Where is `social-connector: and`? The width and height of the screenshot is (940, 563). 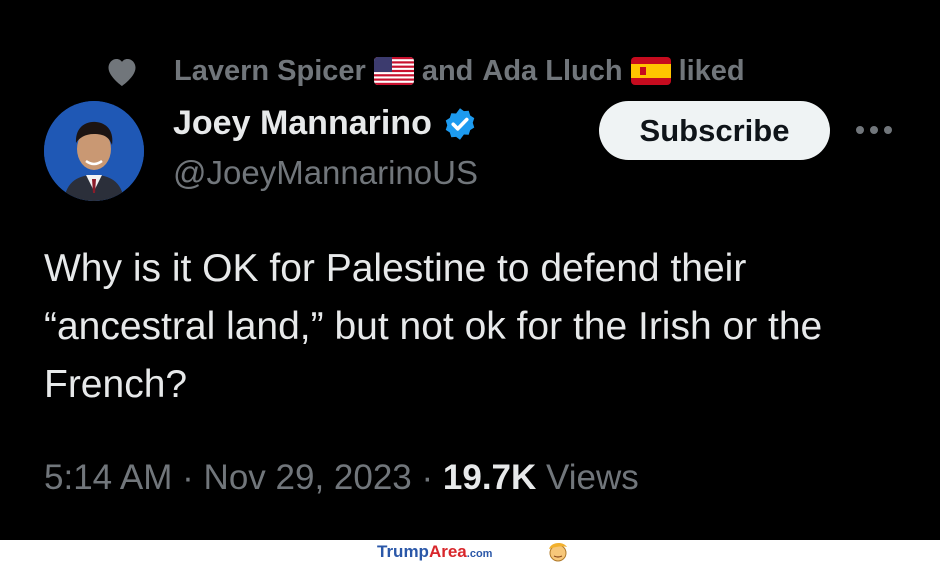
social-connector: and is located at coordinates (447, 70).